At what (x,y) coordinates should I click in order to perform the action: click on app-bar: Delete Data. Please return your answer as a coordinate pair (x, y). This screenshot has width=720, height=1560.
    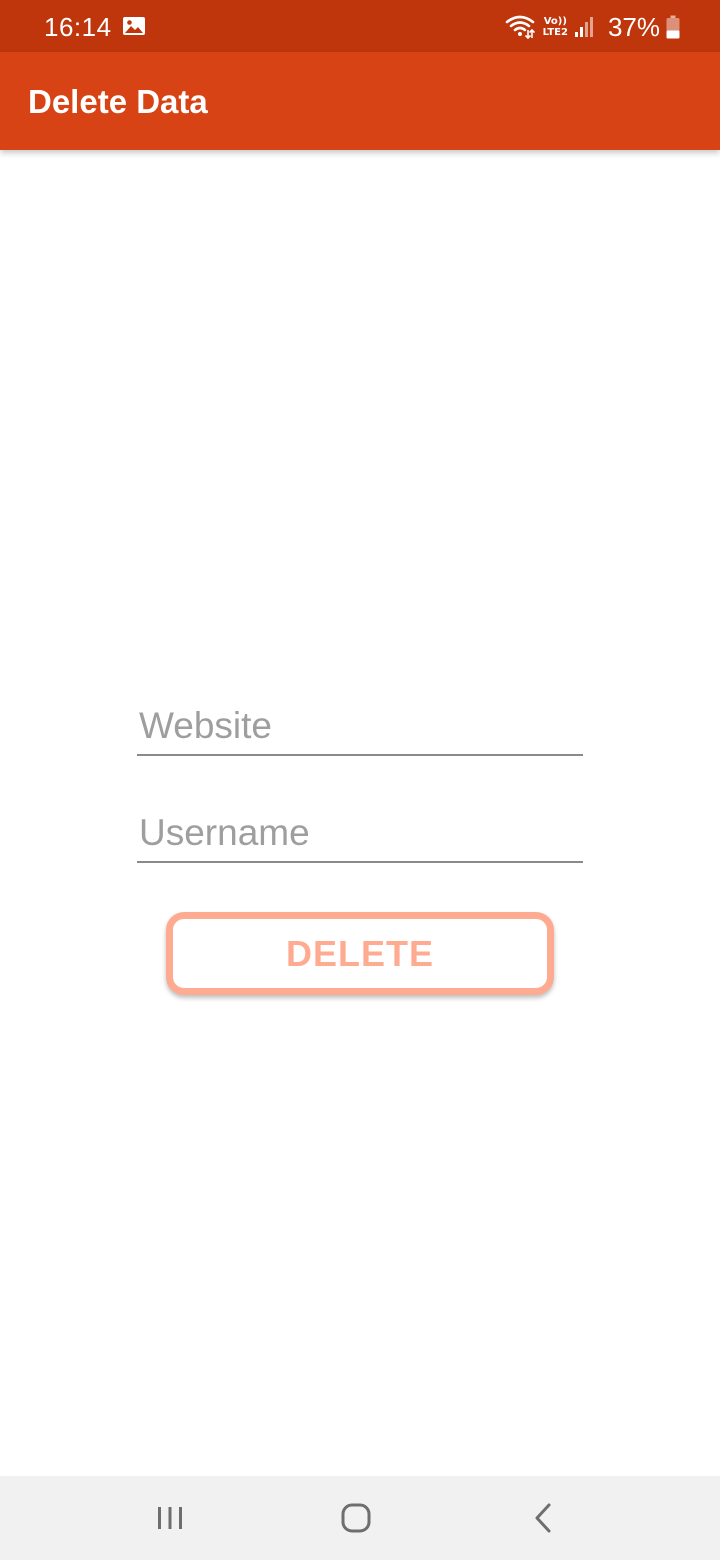
    Looking at the image, I should click on (360, 101).